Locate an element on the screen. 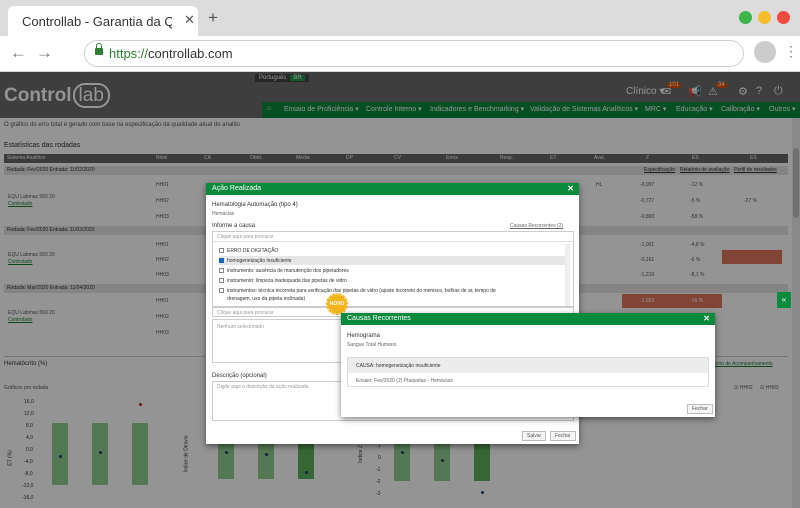 The width and height of the screenshot is (800, 508). modal2-header: Causas Recorrentes ✕ is located at coordinates (528, 319).